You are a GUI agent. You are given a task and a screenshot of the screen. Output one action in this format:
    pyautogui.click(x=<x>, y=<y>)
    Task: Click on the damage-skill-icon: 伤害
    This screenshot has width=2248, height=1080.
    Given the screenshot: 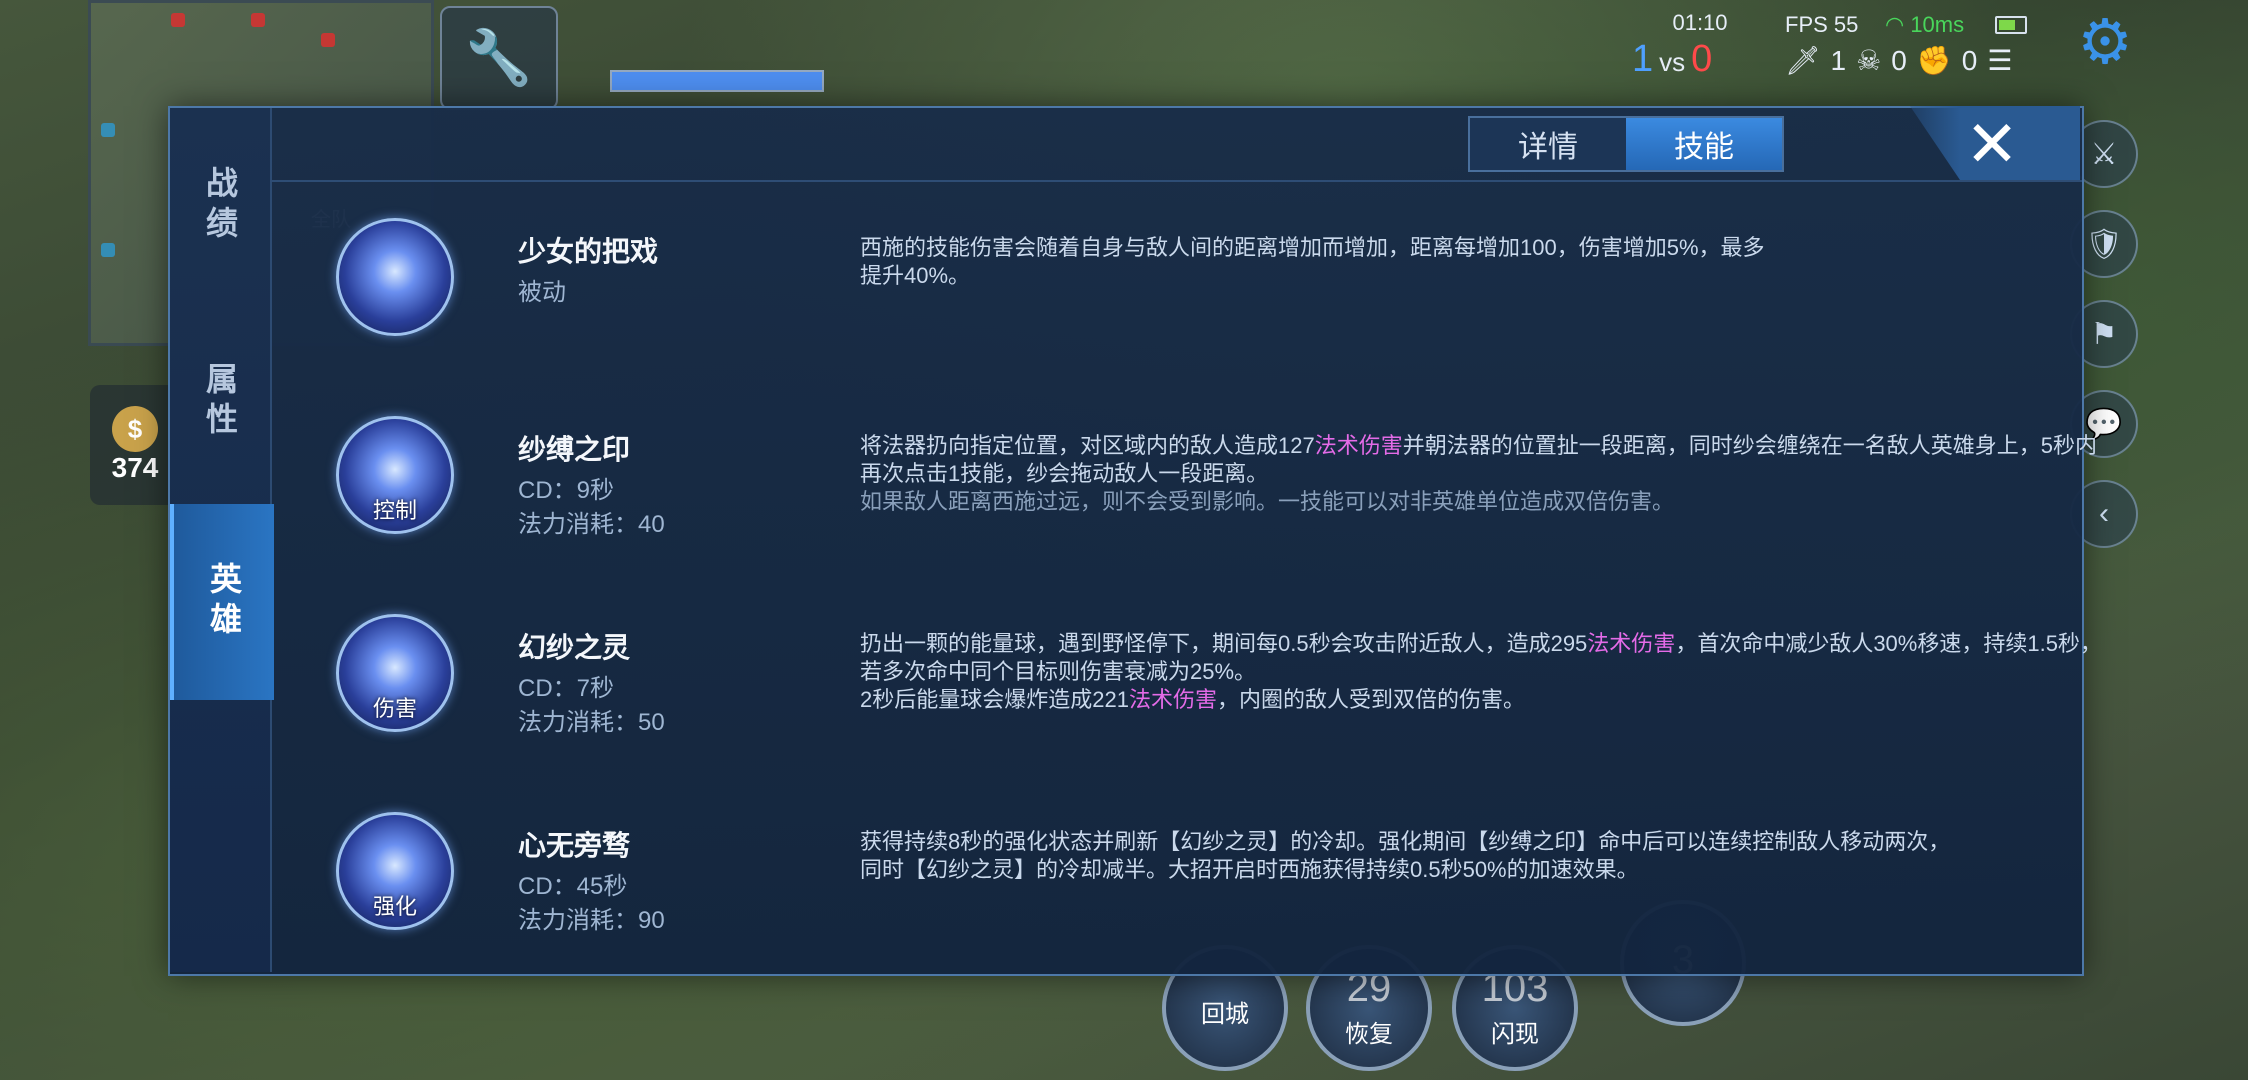 What is the action you would take?
    pyautogui.click(x=395, y=673)
    